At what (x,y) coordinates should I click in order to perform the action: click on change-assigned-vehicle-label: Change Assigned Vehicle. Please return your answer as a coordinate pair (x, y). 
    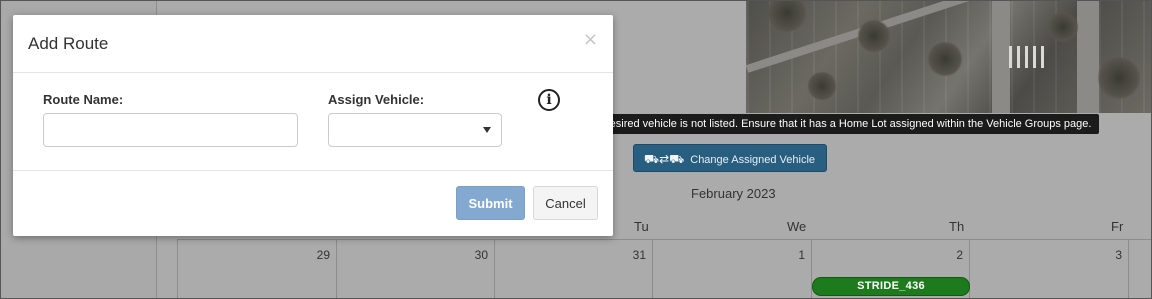
    Looking at the image, I should click on (753, 160).